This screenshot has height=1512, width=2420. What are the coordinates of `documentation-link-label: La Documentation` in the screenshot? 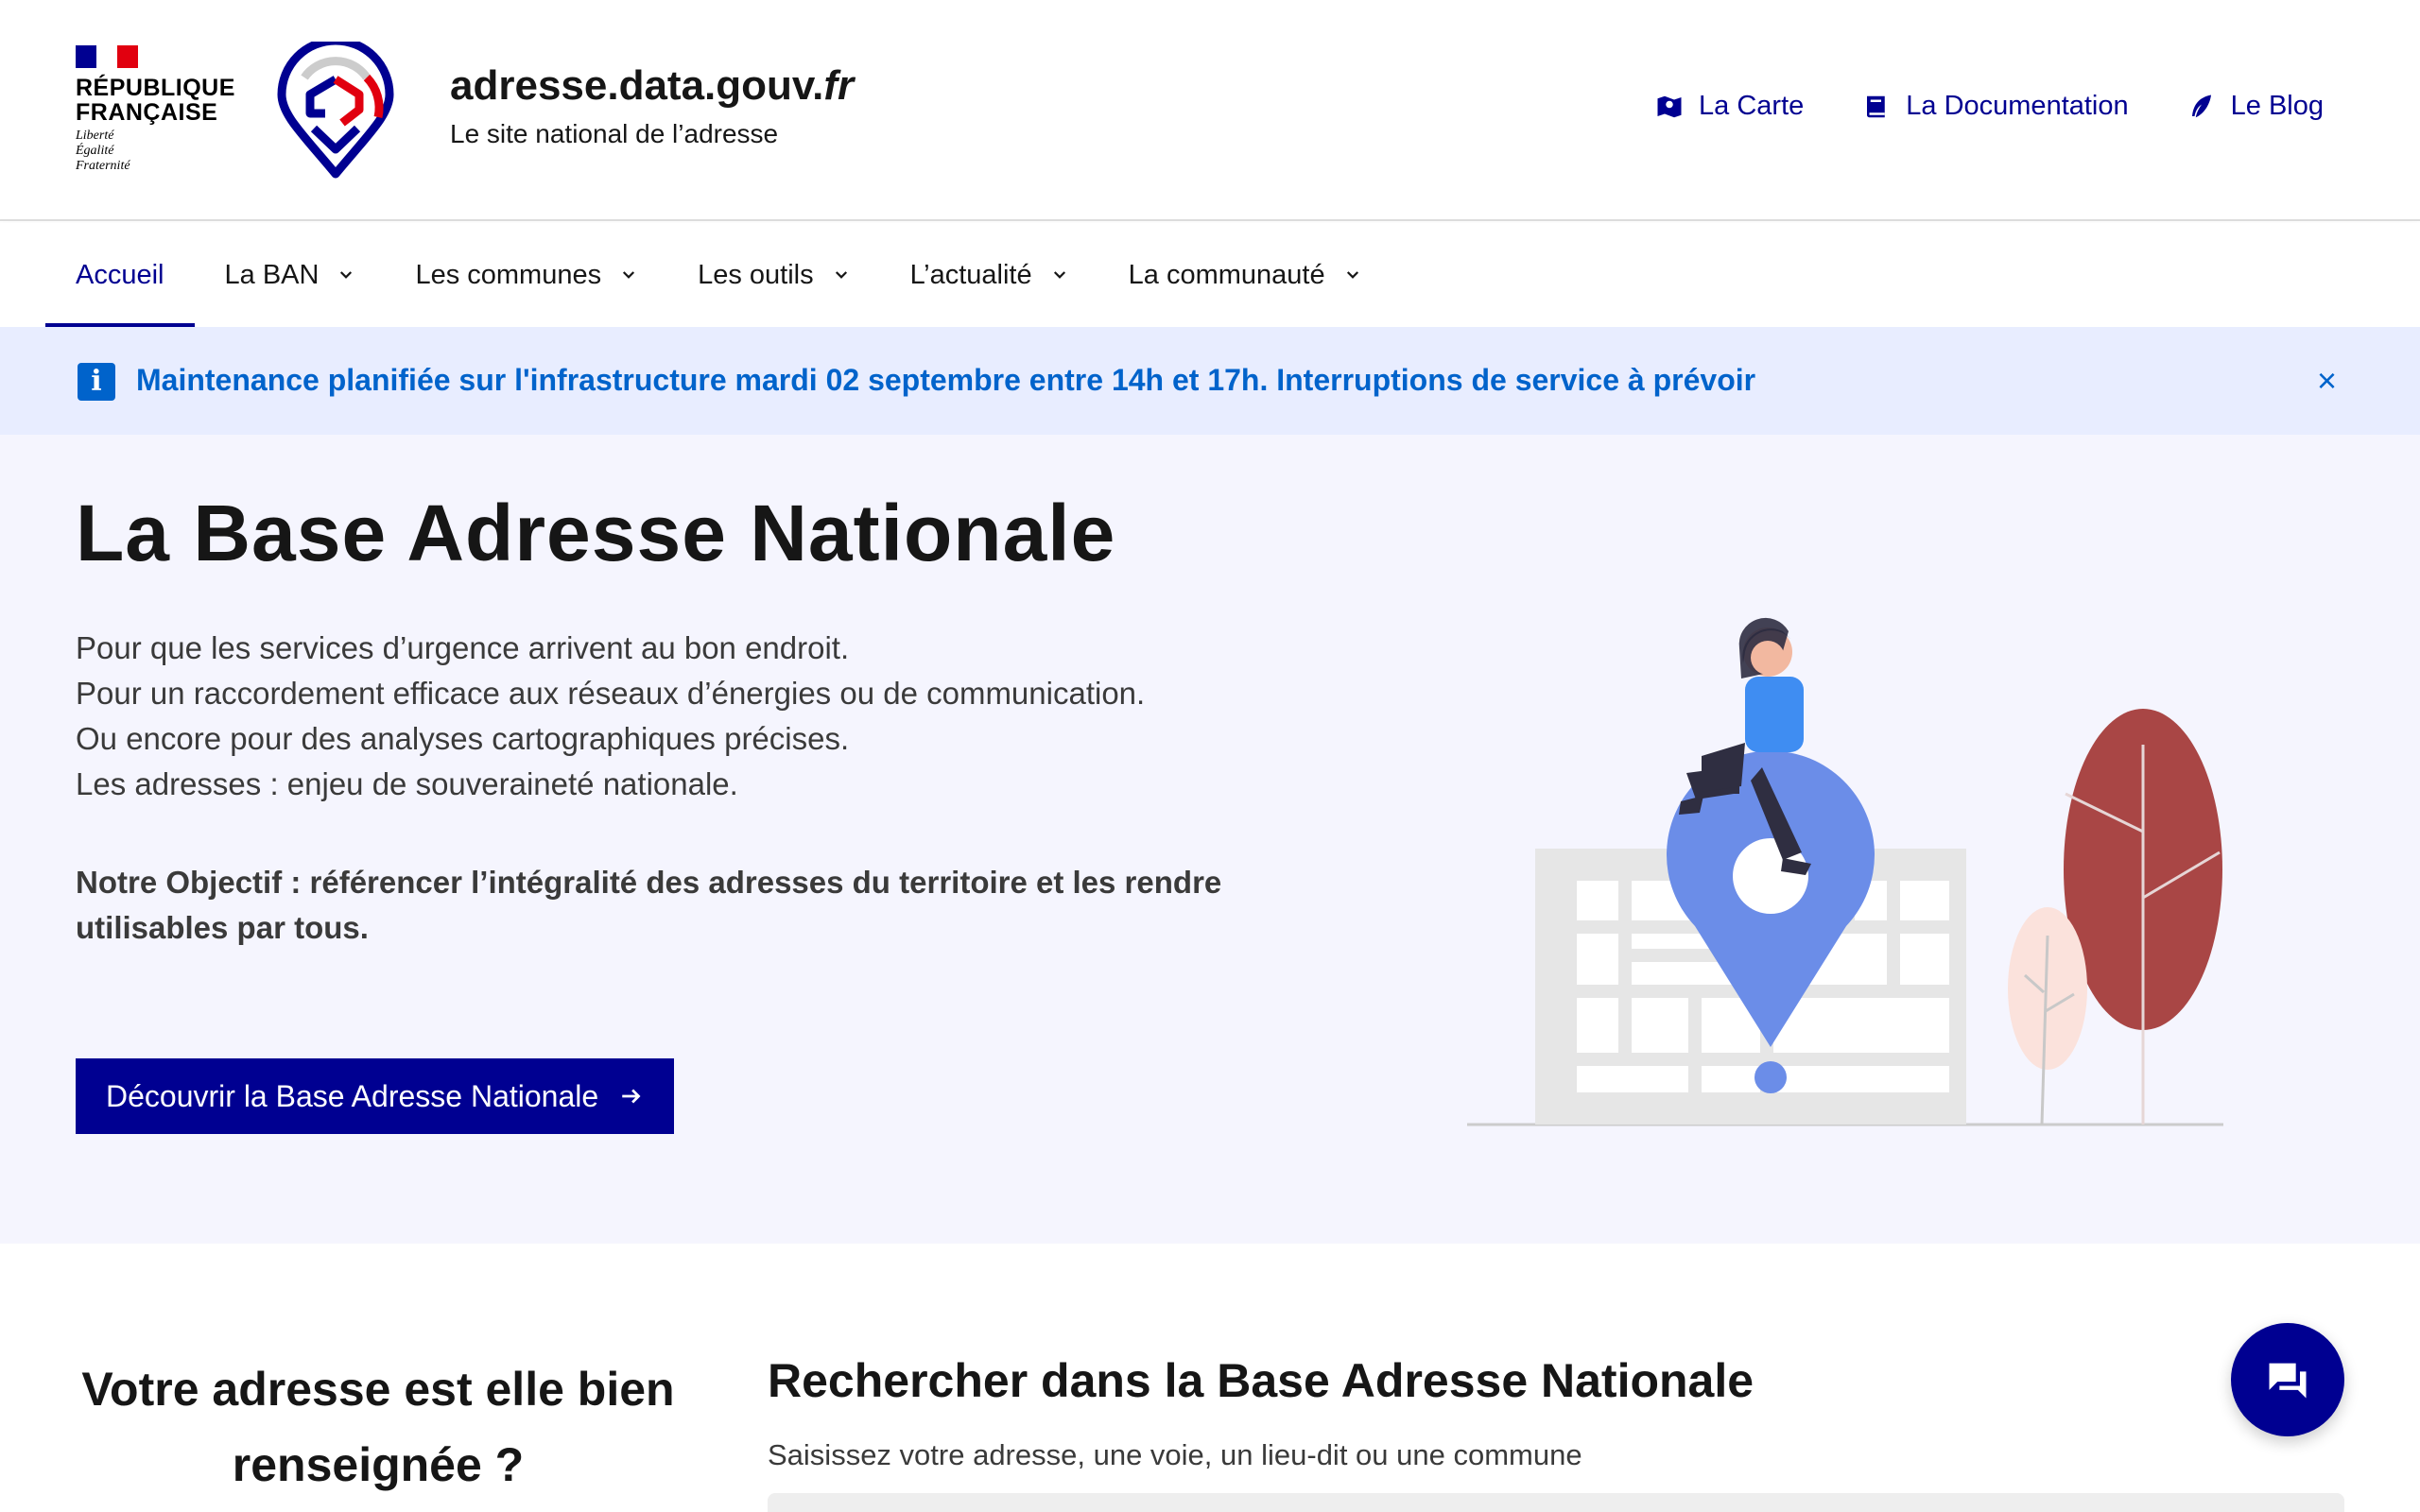 It's located at (2017, 106).